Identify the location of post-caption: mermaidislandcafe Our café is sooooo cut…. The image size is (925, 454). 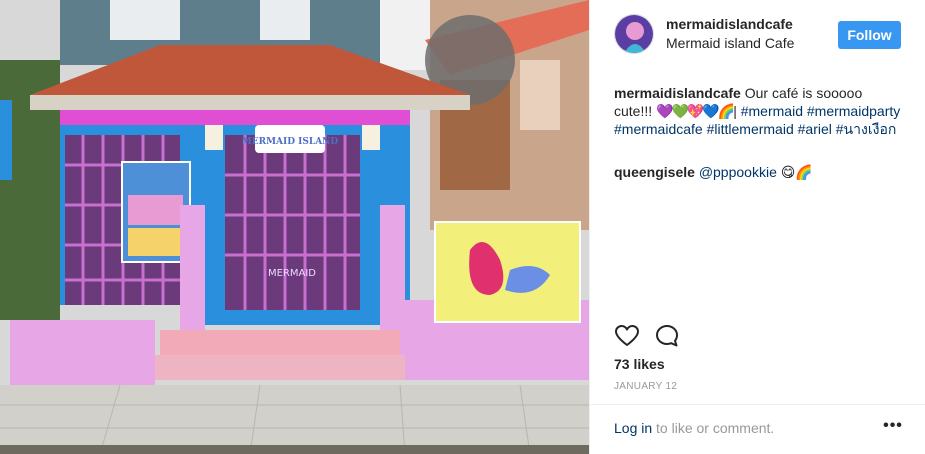
(757, 111).